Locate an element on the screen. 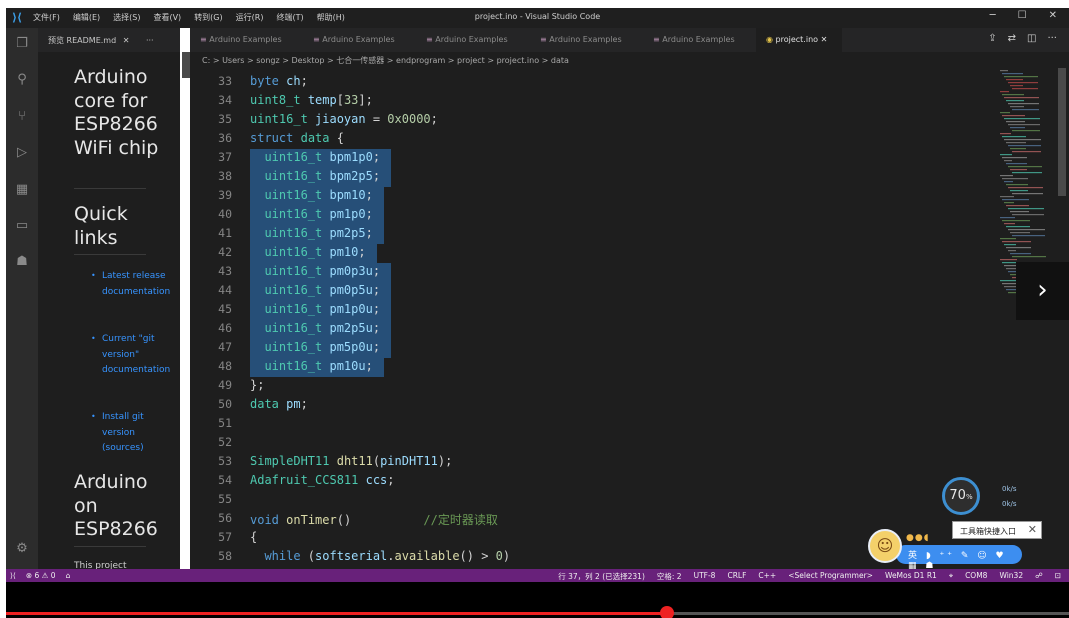 The width and height of the screenshot is (1069, 618). tab-arduino-examples-2: ≡ Arduino Examples is located at coordinates (368, 40).